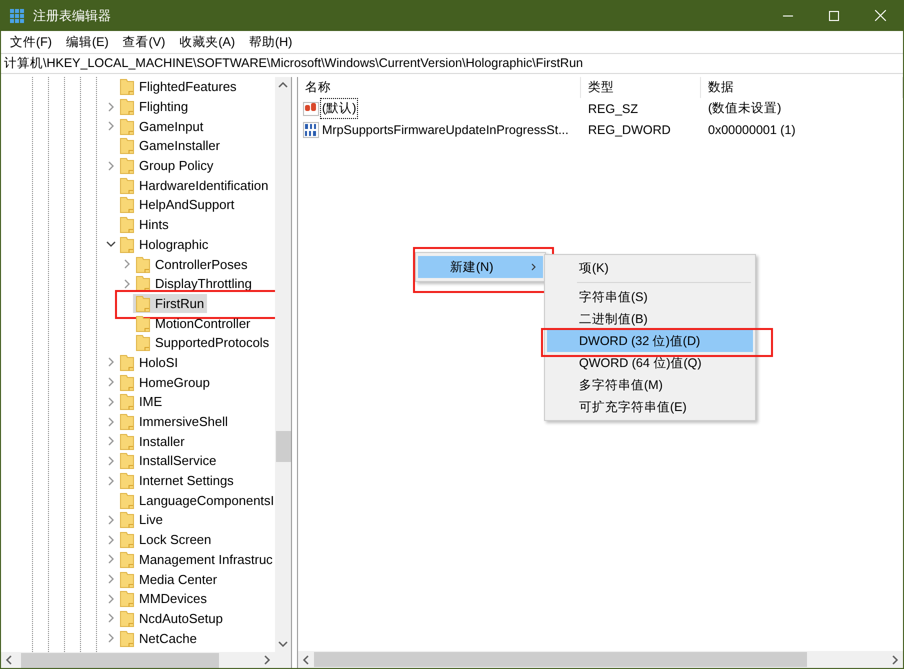  I want to click on tree-node: FlightedFeatures, so click(178, 86).